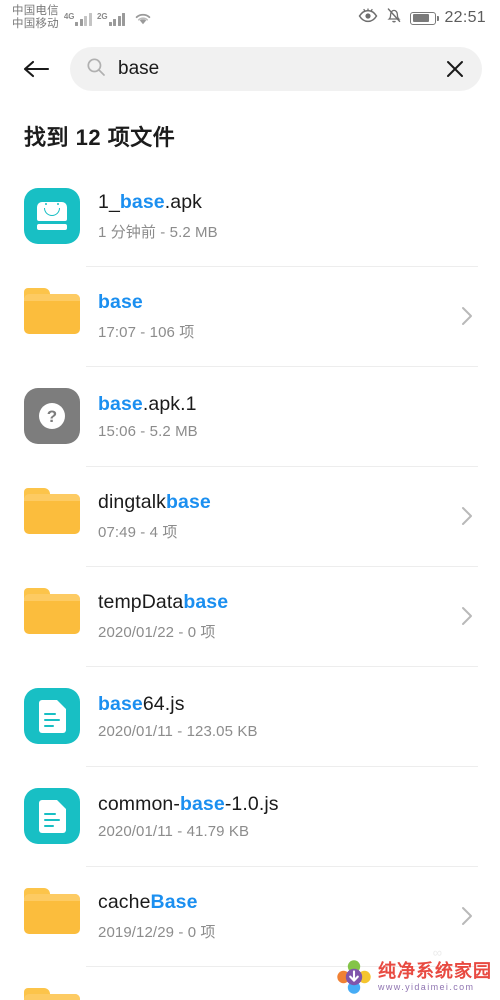 The image size is (500, 1000). I want to click on file-subtitle: 15:06 - 5.2 MB, so click(148, 431).